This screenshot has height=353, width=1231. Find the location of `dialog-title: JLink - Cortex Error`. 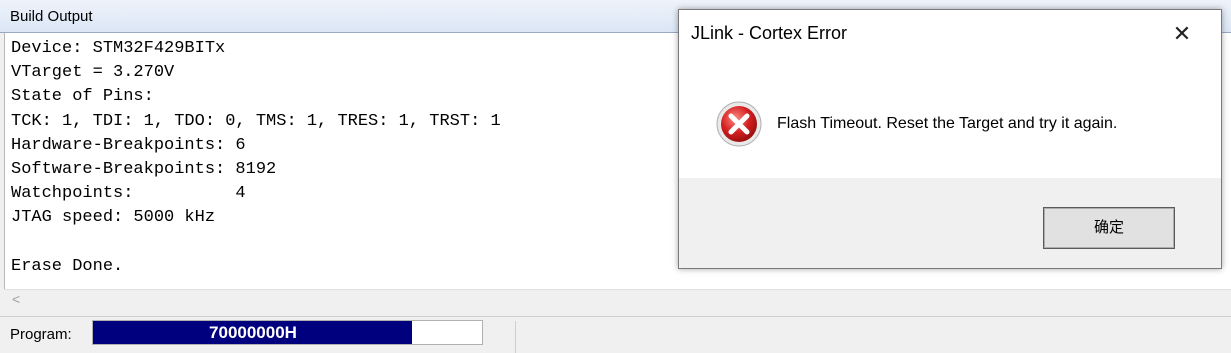

dialog-title: JLink - Cortex Error is located at coordinates (769, 33).